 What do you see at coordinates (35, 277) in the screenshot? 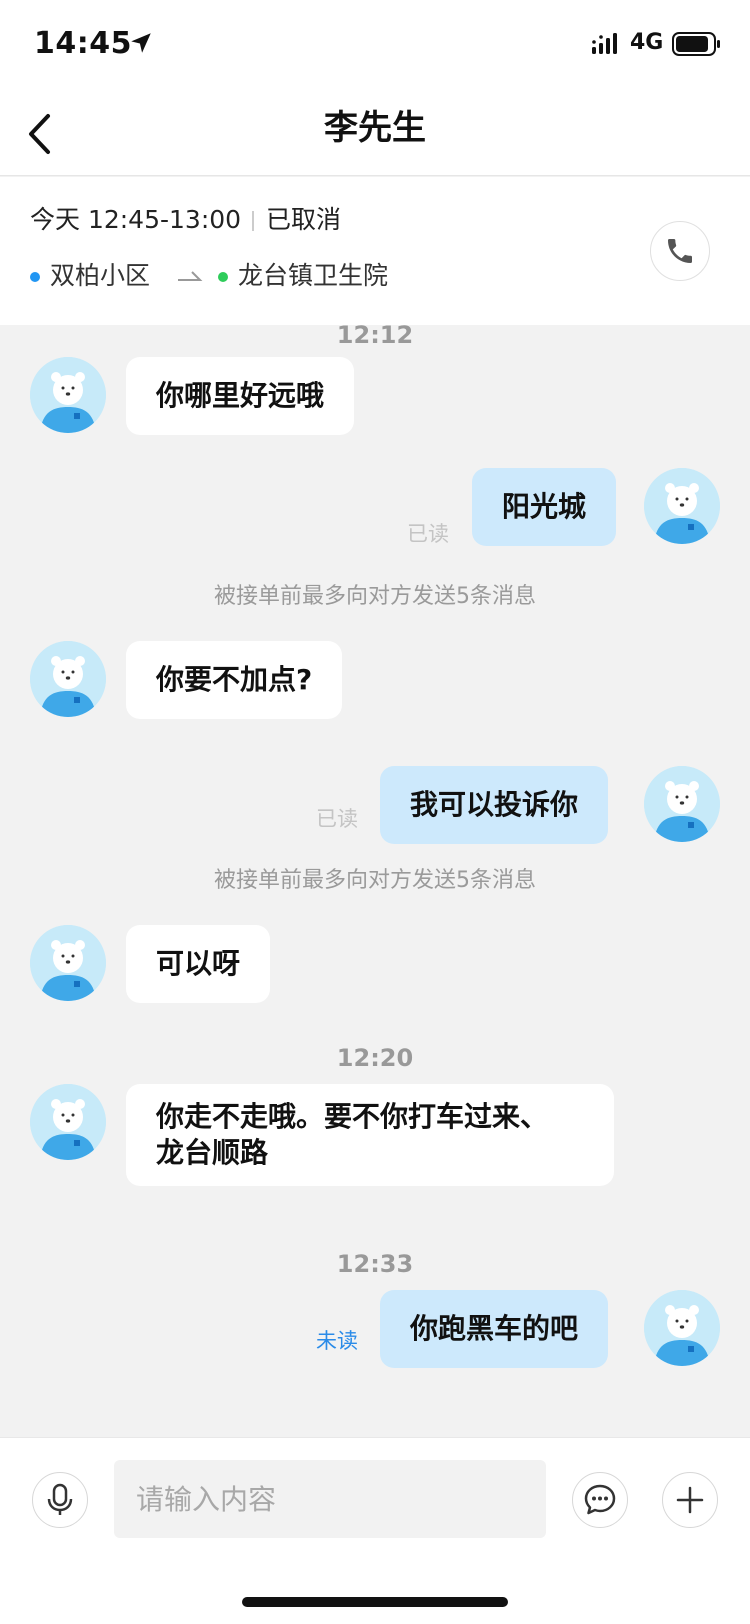
I see `origin-dot-icon` at bounding box center [35, 277].